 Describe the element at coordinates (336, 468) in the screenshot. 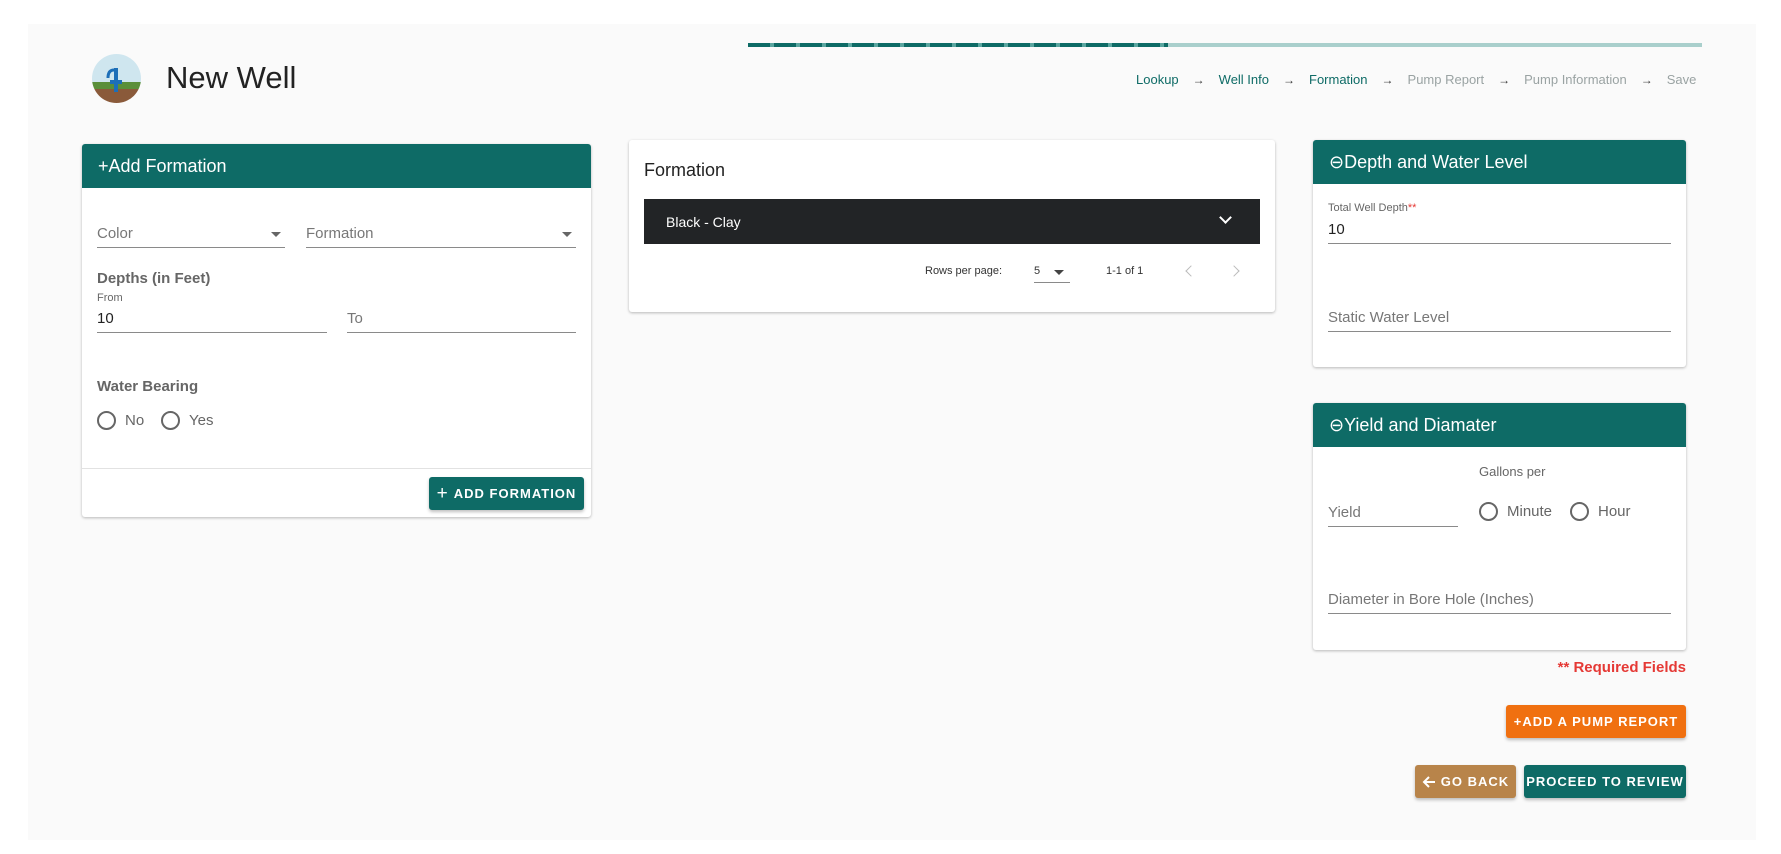

I see `card-divider` at that location.